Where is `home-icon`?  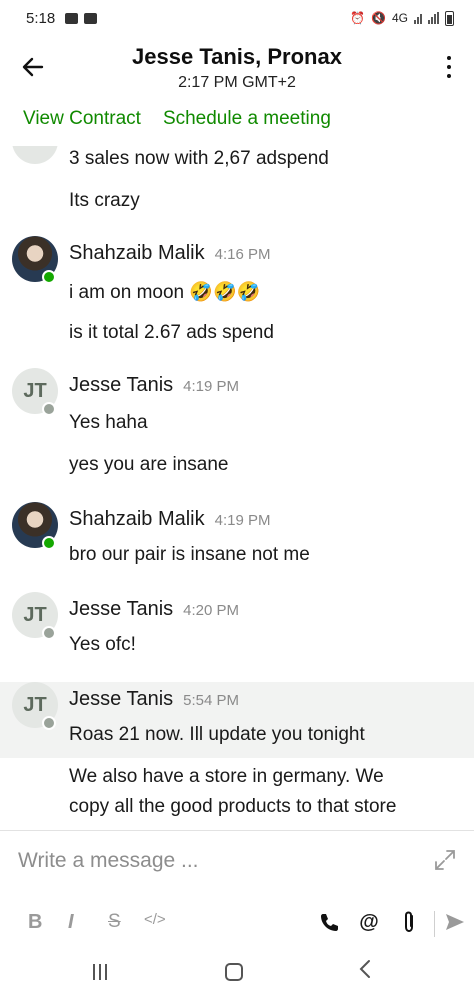
home-icon is located at coordinates (234, 972).